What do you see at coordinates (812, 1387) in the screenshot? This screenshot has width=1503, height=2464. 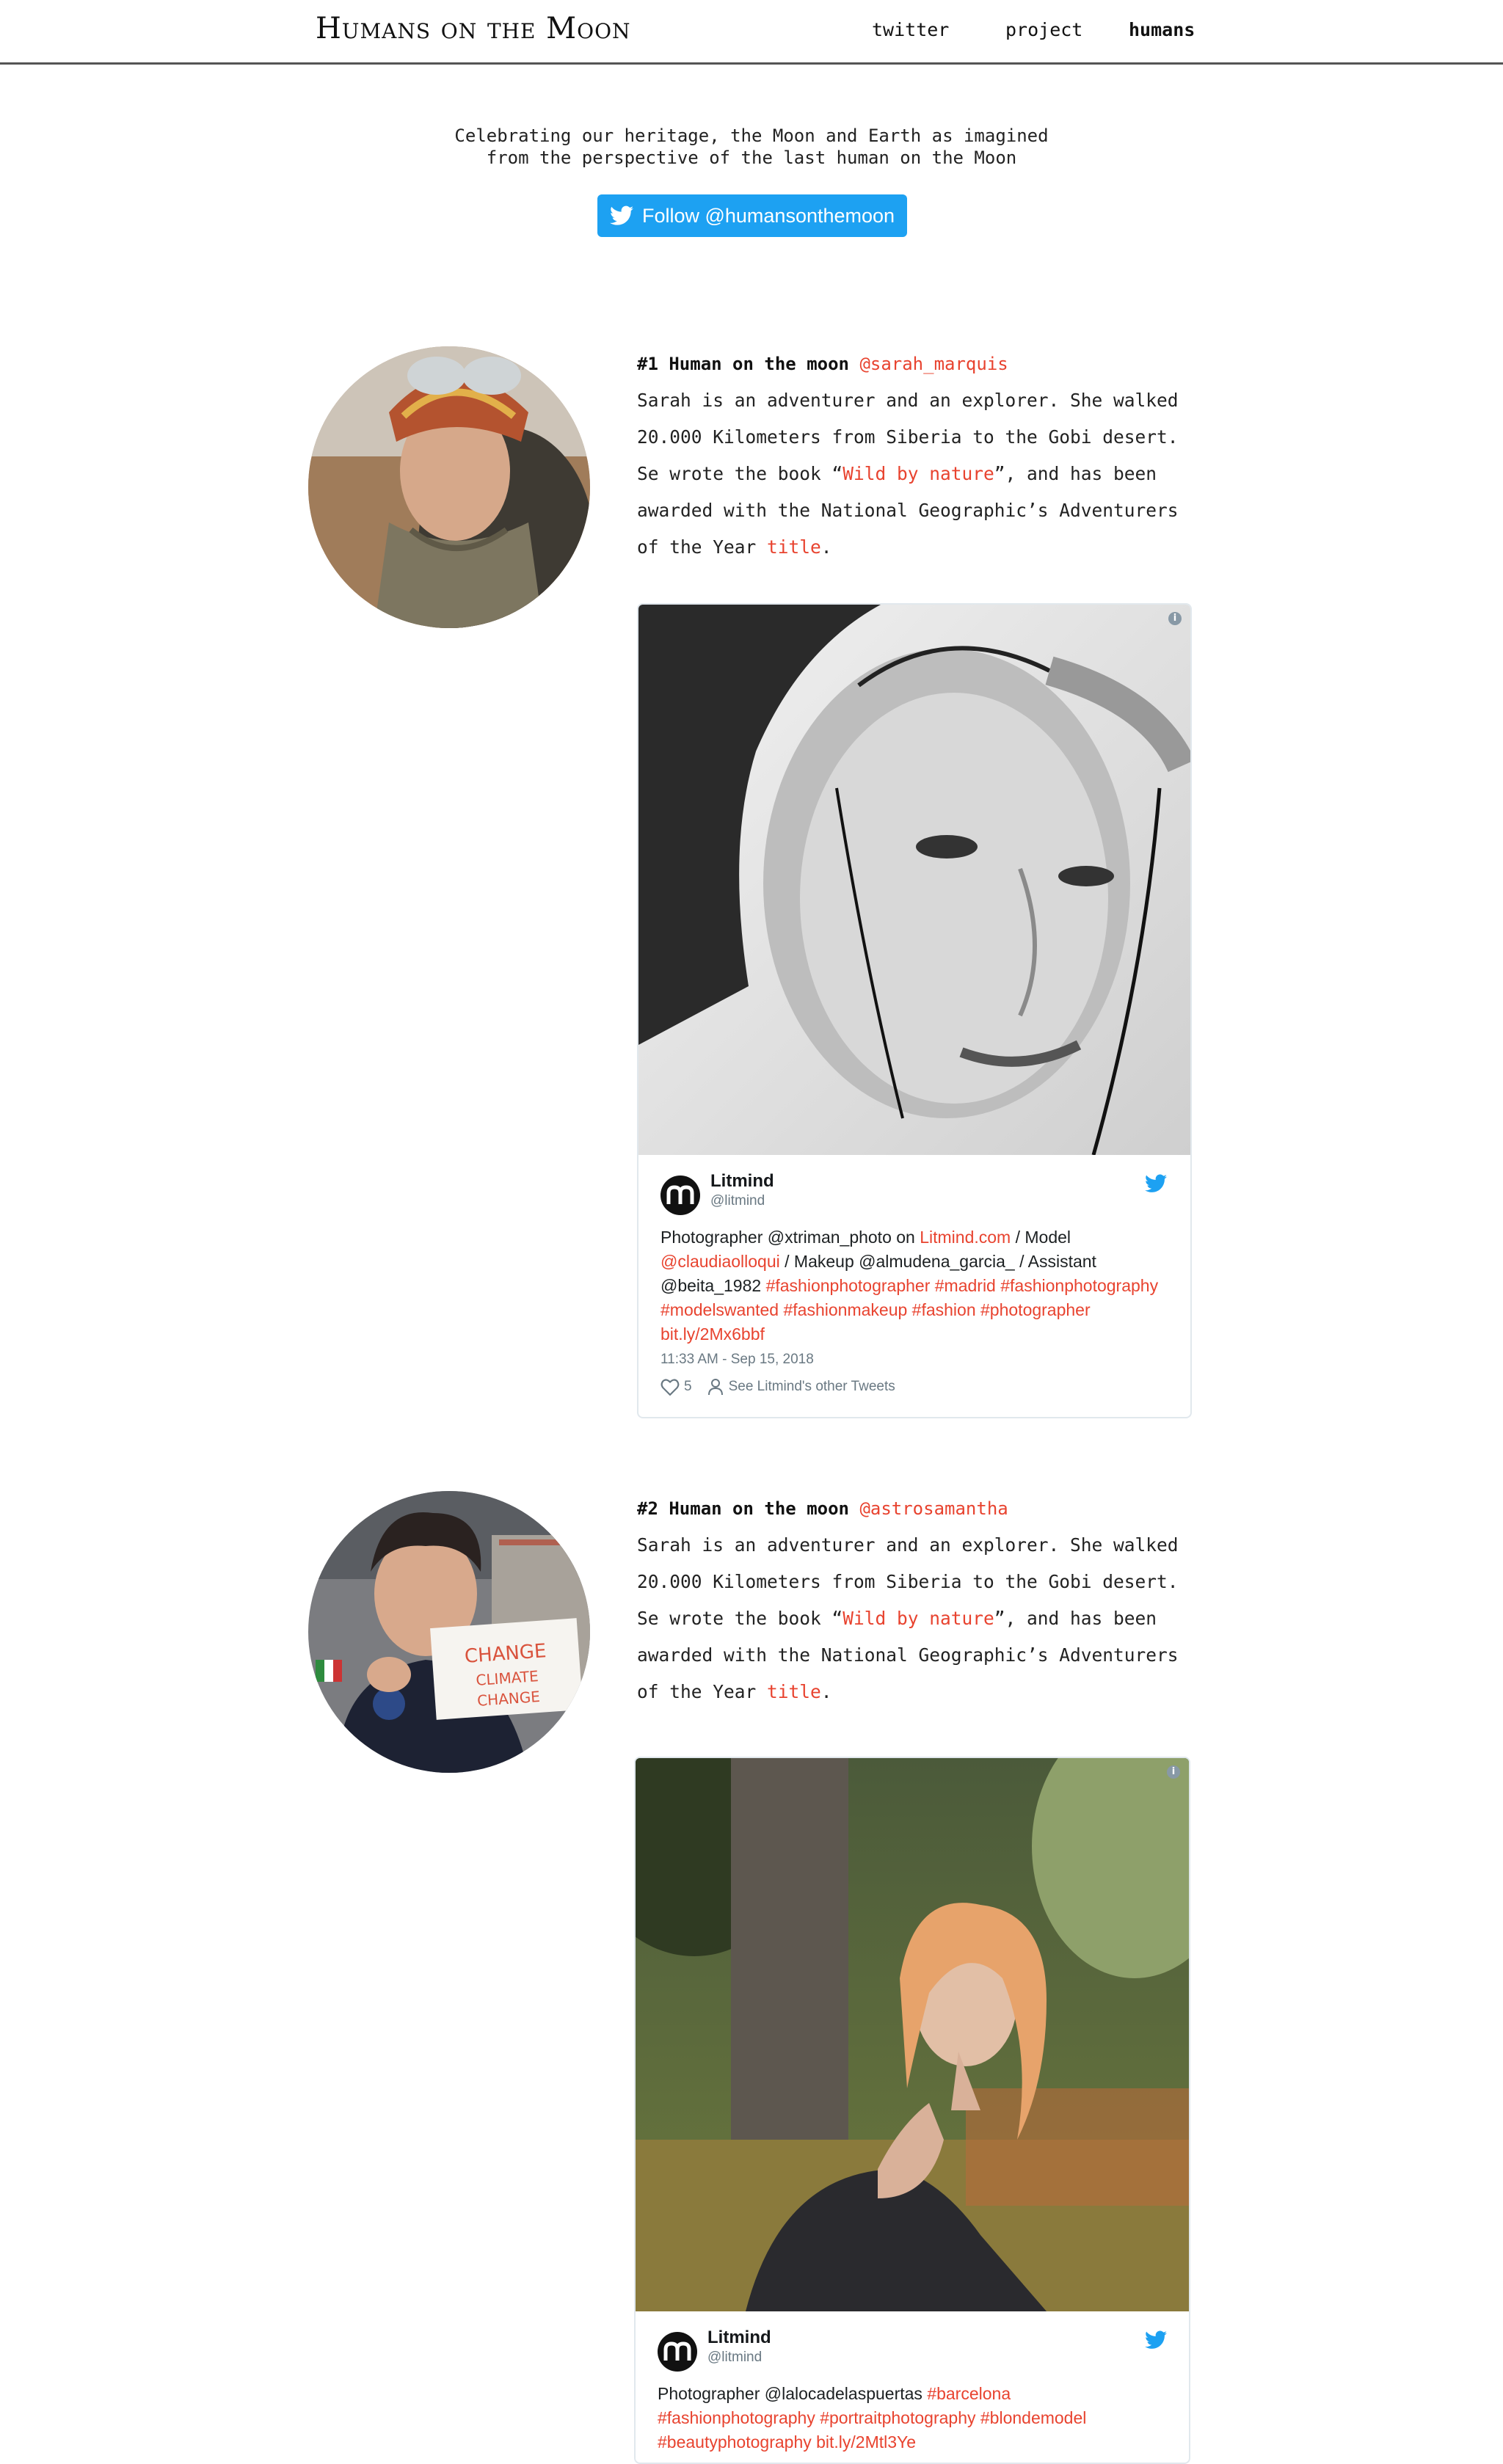 I see `see-other-tweets-link: See Litmind's other Tweets` at bounding box center [812, 1387].